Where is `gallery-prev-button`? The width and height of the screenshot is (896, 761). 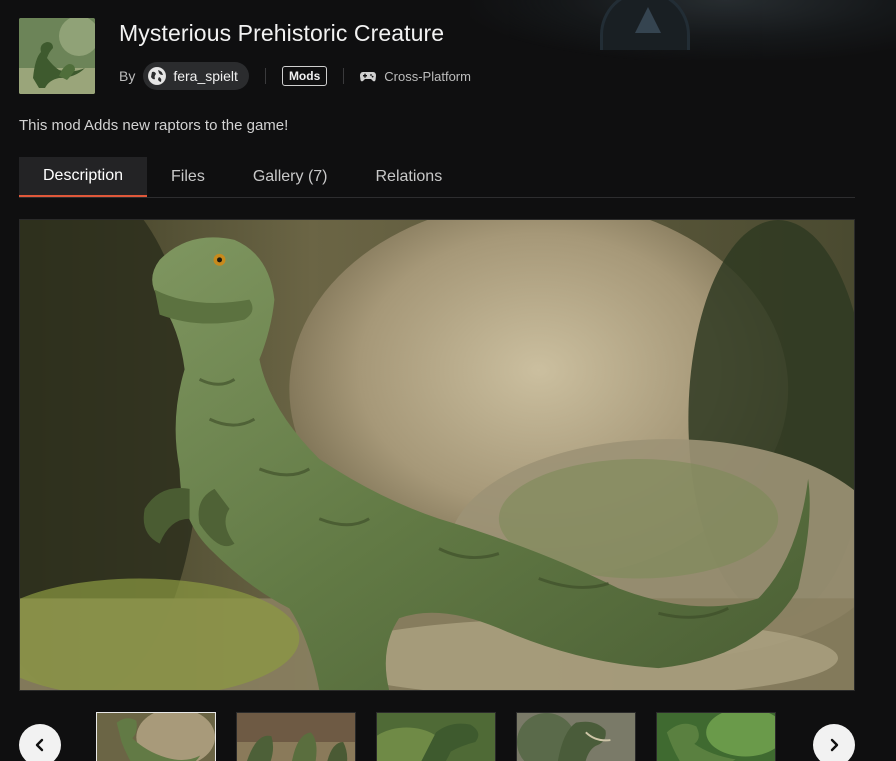
gallery-prev-button is located at coordinates (40, 742).